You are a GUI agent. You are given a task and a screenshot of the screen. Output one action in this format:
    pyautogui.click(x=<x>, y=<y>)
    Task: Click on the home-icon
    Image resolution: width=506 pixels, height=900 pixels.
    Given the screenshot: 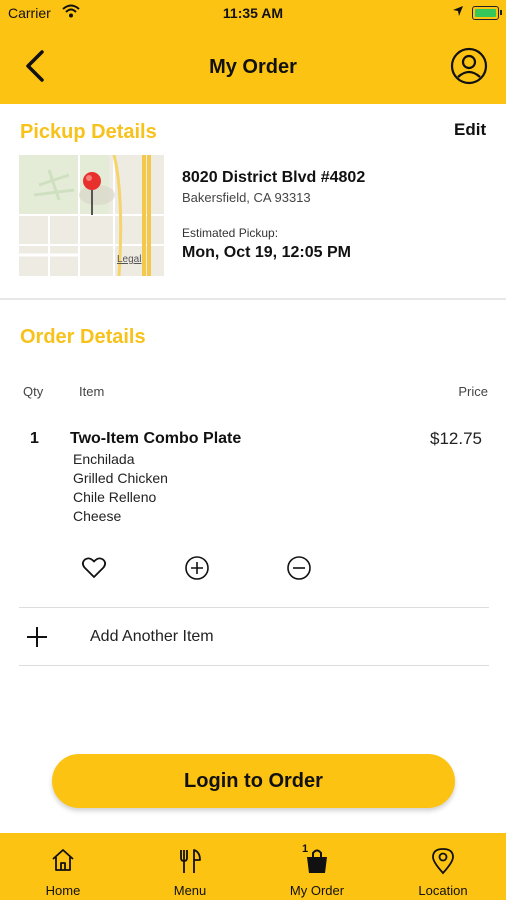 What is the action you would take?
    pyautogui.click(x=63, y=860)
    